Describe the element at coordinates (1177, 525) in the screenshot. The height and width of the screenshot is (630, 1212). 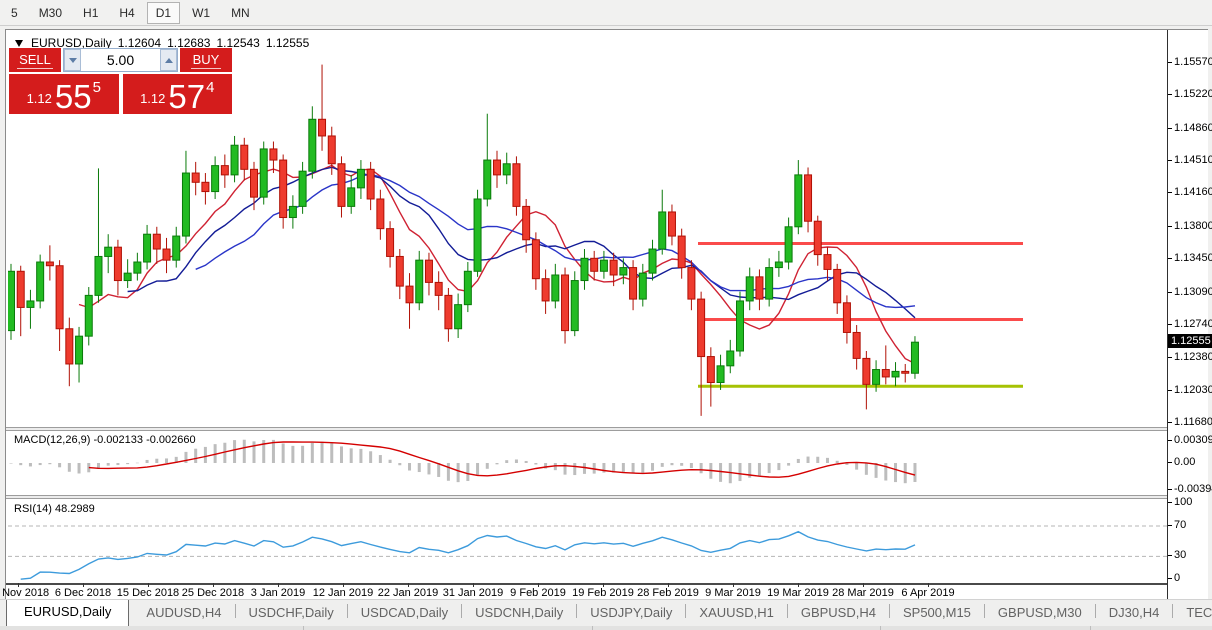
I see `rsi-tick-label: 70` at that location.